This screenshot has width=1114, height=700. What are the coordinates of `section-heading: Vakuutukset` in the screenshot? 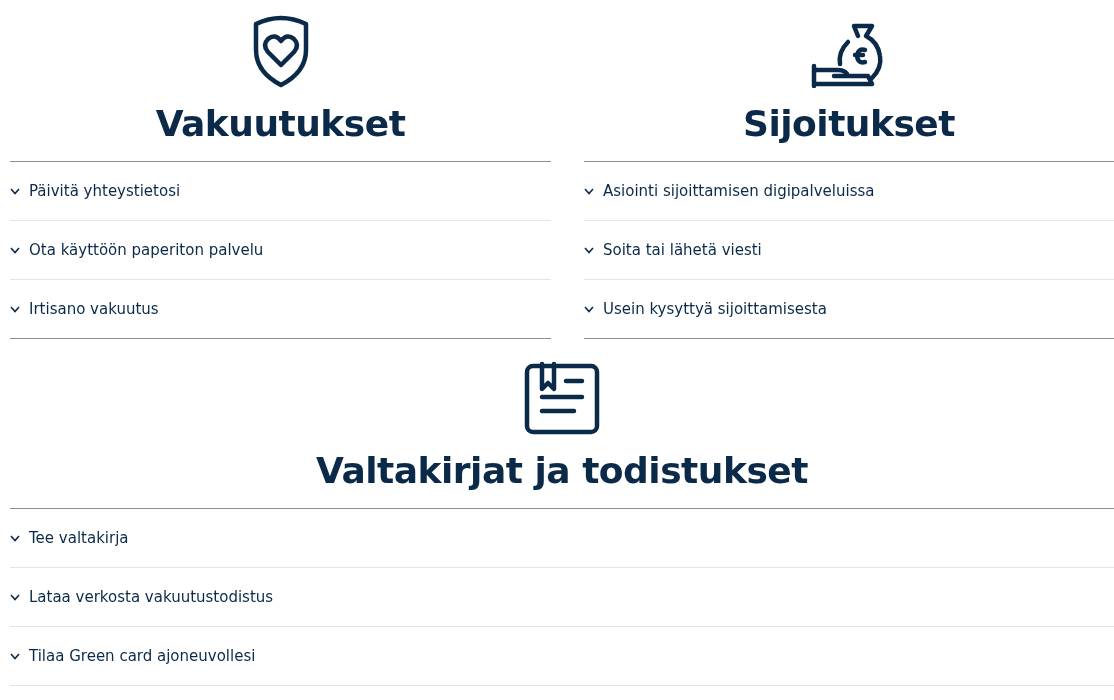 It's located at (280, 124).